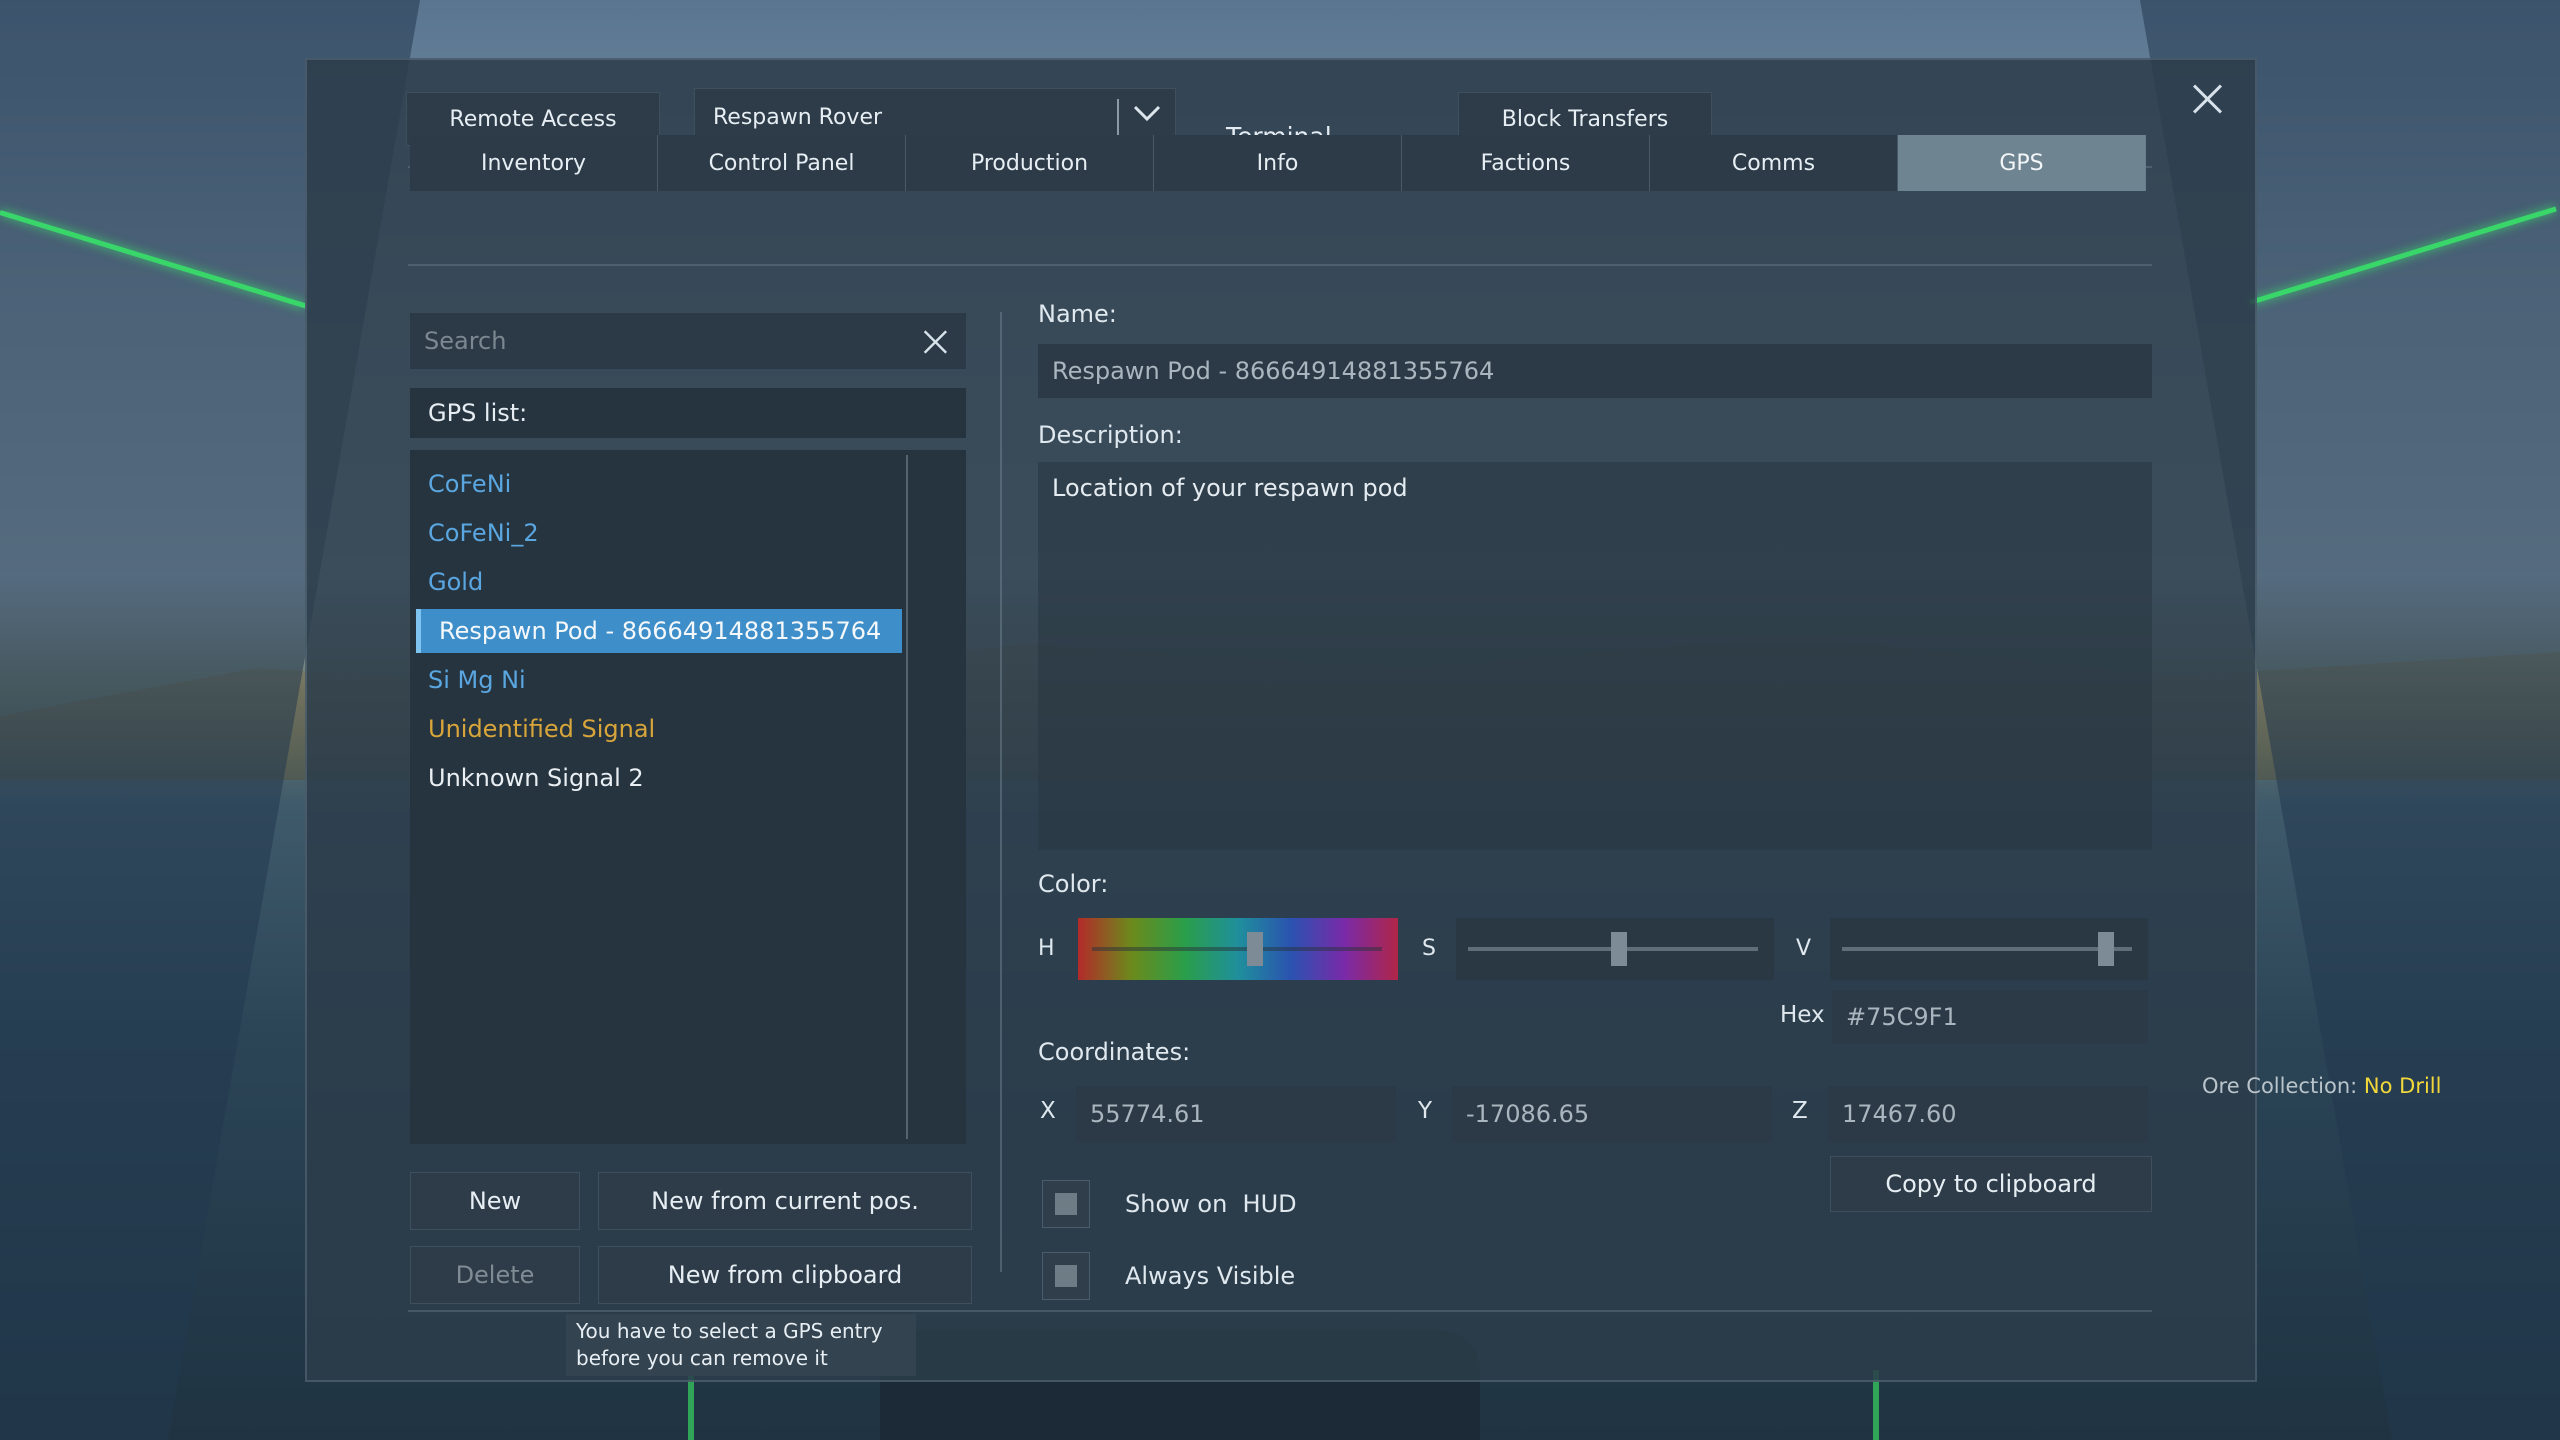 This screenshot has height=1440, width=2560. What do you see at coordinates (688, 413) in the screenshot?
I see `gps-list-header: GPS list:` at bounding box center [688, 413].